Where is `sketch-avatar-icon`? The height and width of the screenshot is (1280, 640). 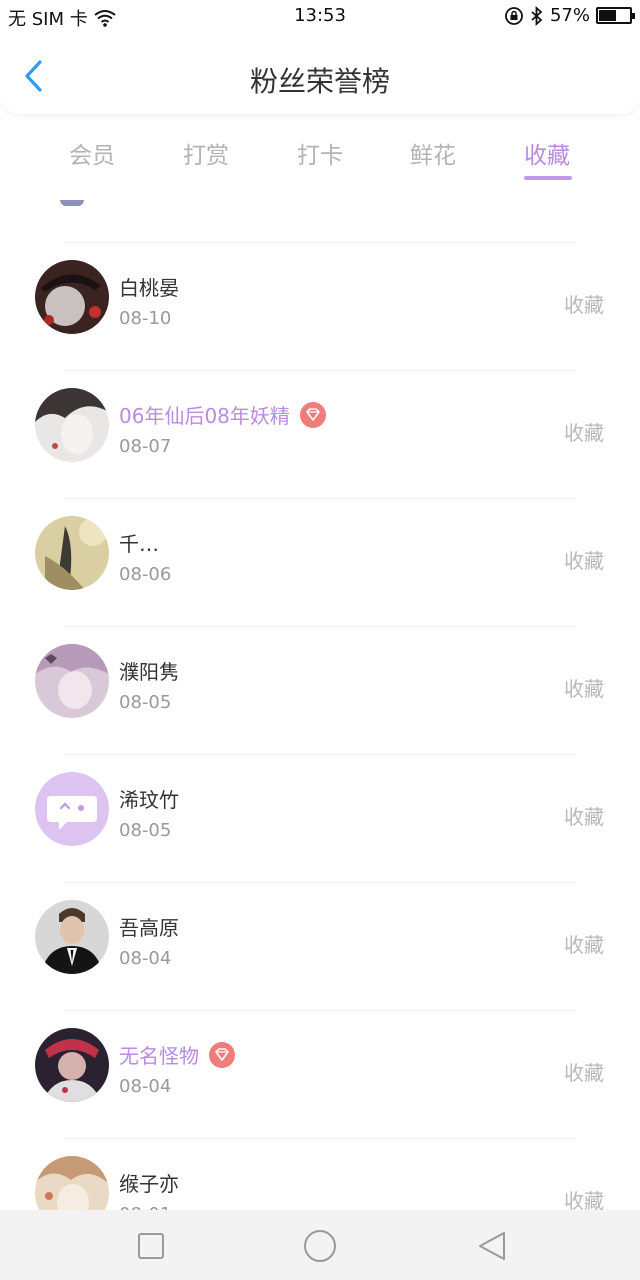
sketch-avatar-icon is located at coordinates (72, 425).